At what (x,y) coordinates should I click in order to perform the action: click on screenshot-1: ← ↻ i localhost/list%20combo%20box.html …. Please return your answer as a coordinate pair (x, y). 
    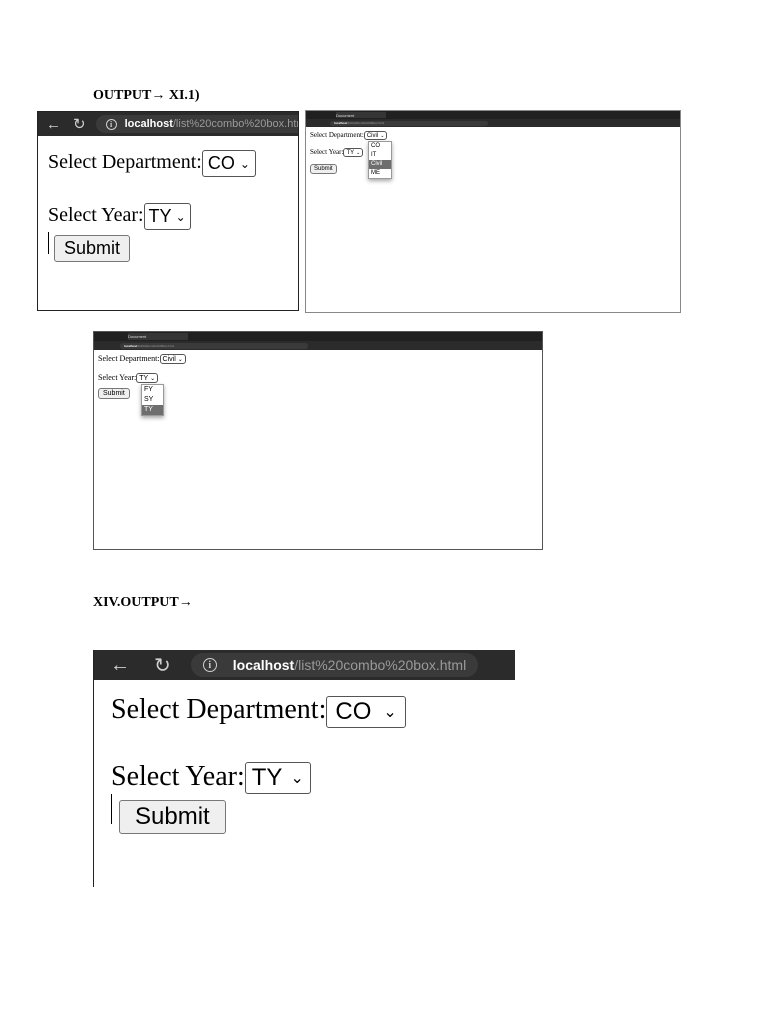
    Looking at the image, I should click on (168, 211).